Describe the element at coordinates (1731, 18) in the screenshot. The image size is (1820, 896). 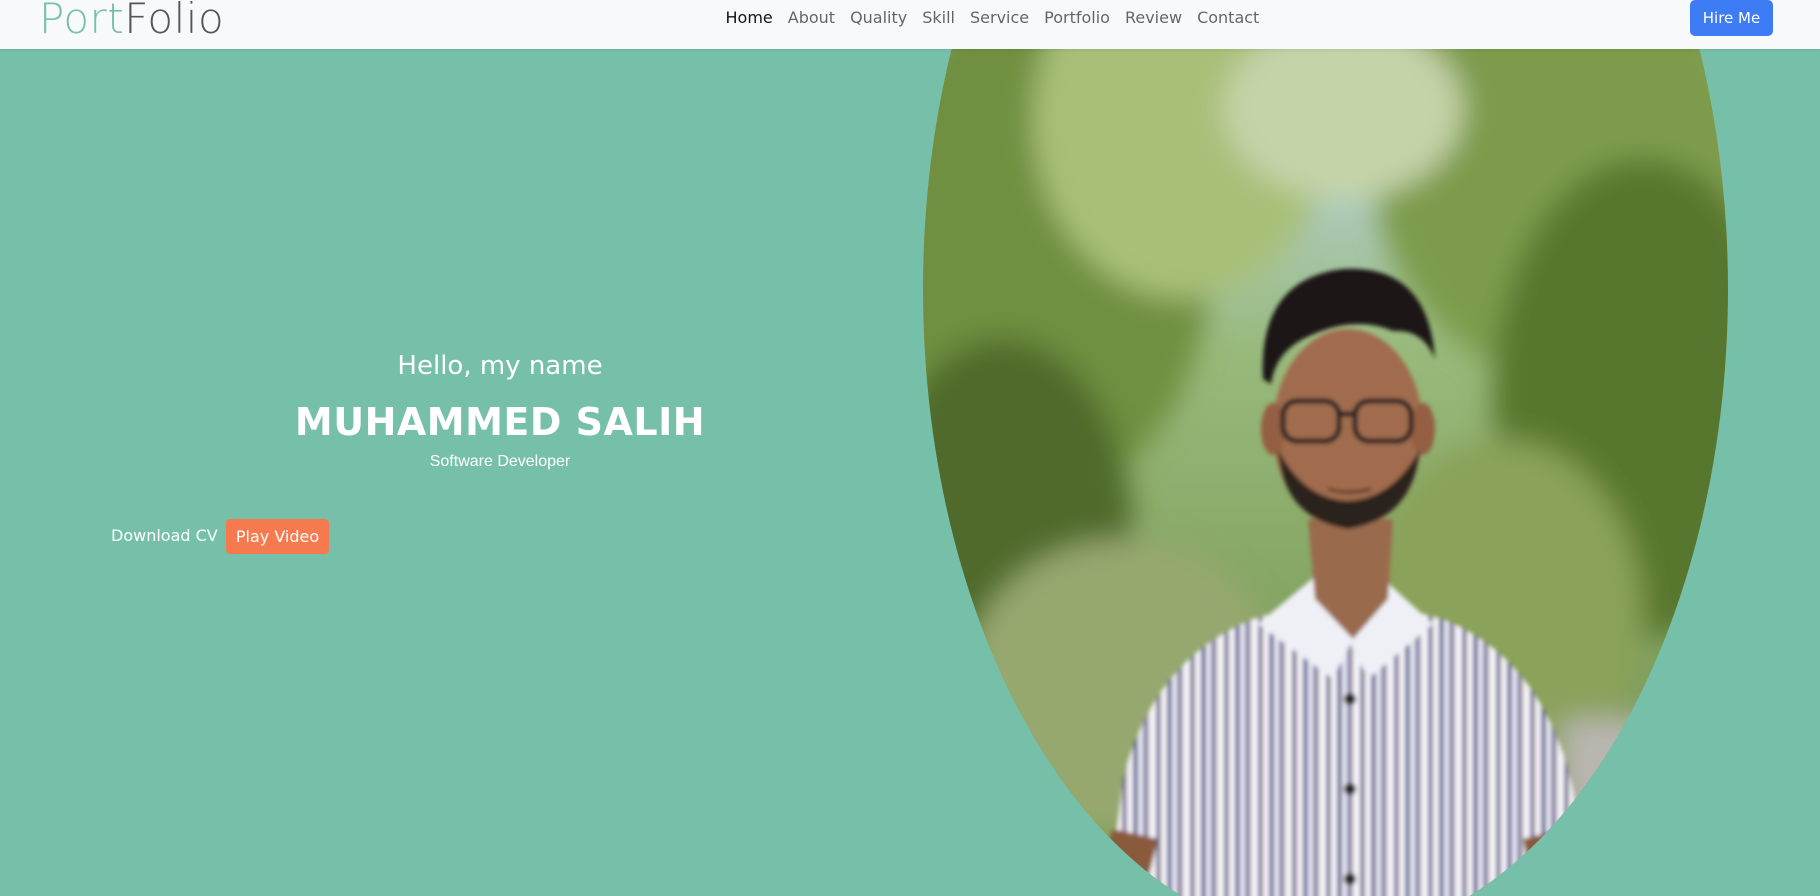
I see `hire-me-button: Hire Me` at that location.